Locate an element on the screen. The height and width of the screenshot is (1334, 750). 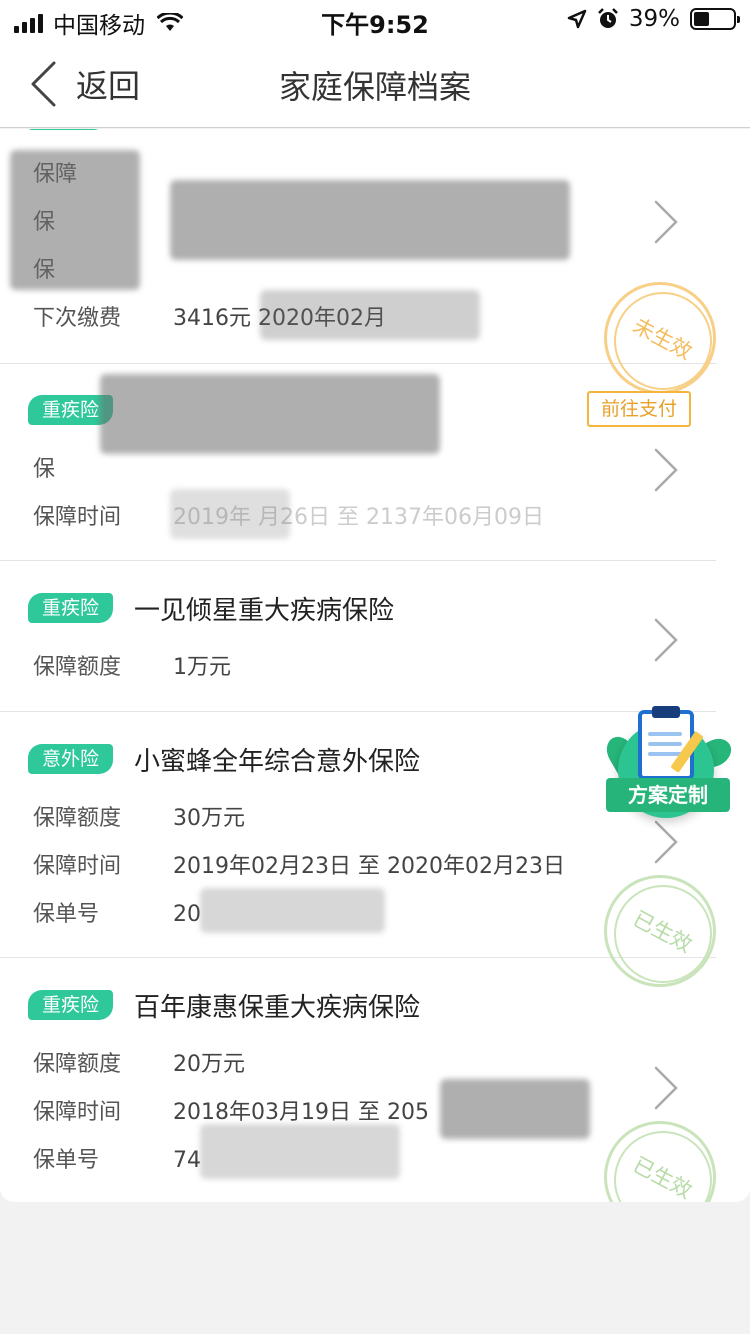
alarm-icon is located at coordinates (607, 18).